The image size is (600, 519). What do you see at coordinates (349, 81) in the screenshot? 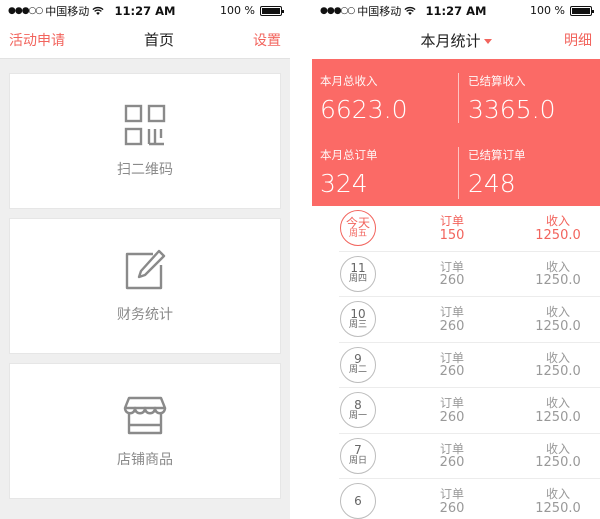
I see `summary-label: 本月总收入` at bounding box center [349, 81].